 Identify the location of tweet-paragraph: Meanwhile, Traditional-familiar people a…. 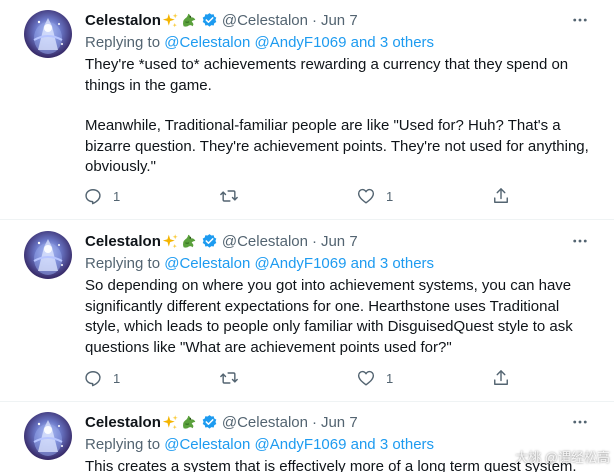
(337, 146).